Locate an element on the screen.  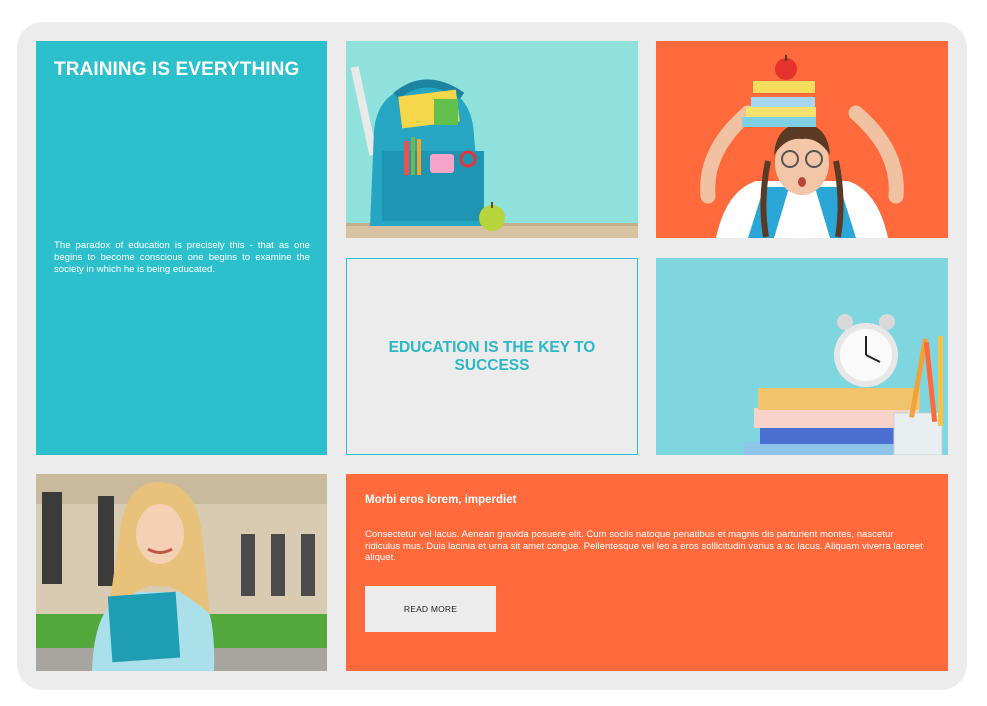
promo-heading: Morbi eros lorem, imperdiet is located at coordinates (441, 500).